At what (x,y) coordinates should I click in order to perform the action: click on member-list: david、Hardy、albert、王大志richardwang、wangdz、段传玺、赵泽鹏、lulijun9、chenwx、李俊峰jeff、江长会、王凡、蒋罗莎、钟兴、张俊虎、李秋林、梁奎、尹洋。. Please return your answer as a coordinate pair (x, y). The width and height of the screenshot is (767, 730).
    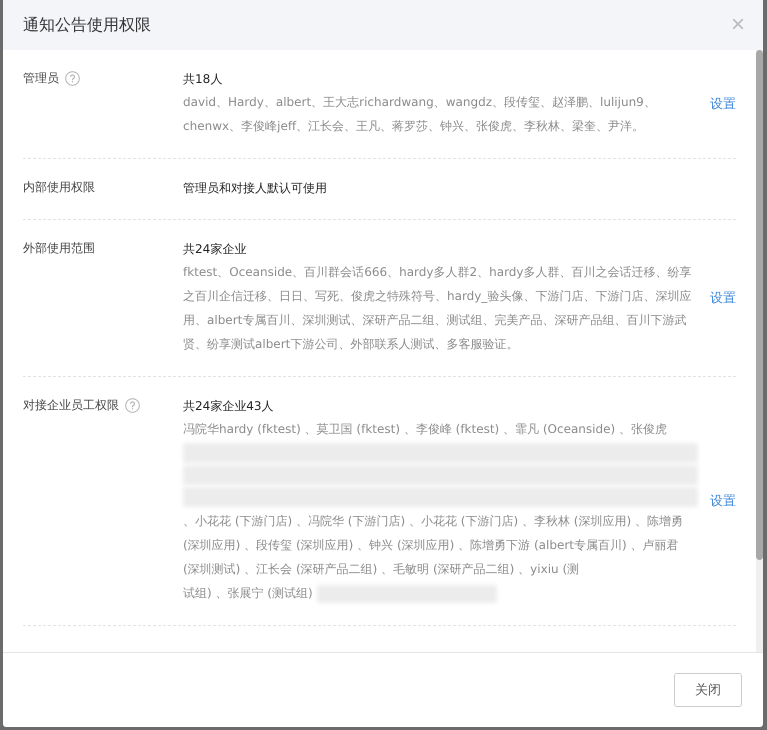
    Looking at the image, I should click on (440, 114).